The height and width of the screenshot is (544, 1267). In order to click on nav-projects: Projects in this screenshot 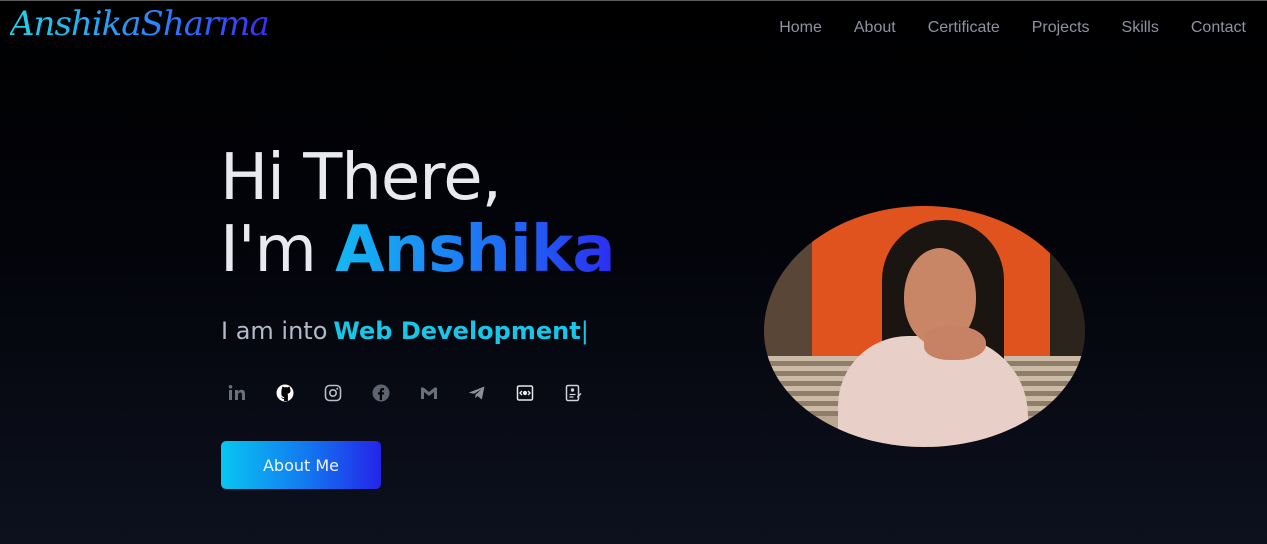, I will do `click(1061, 28)`.